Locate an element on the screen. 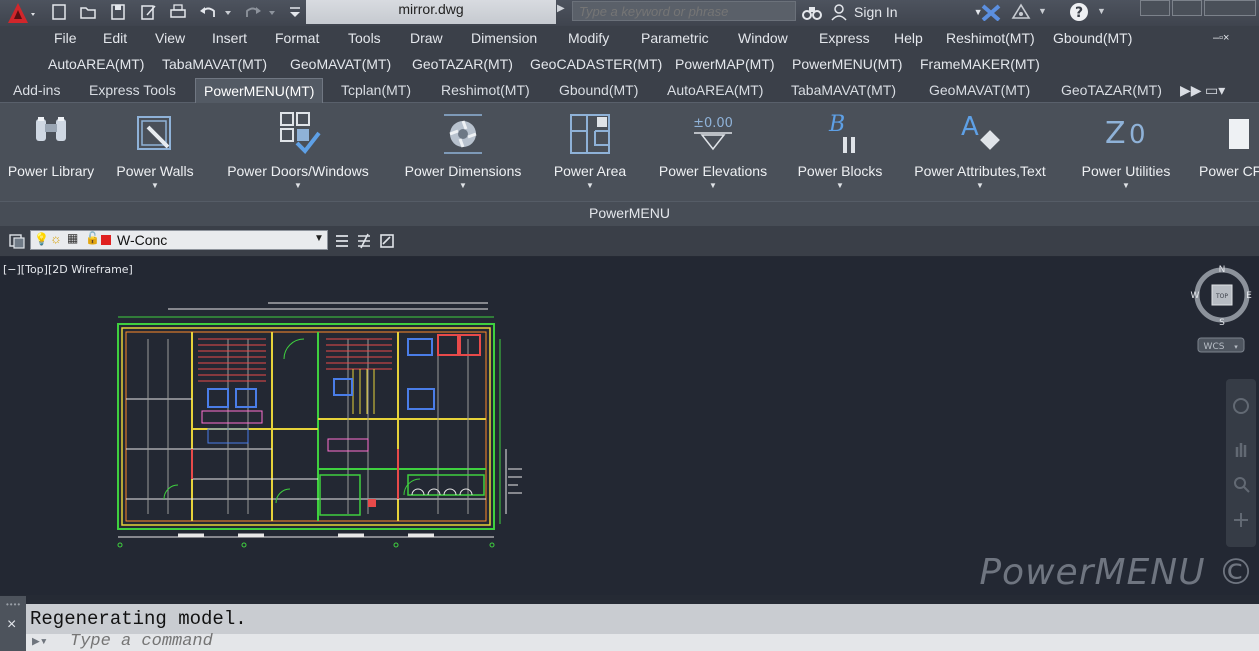  layer-dropdown-arrow-icon: ▼ is located at coordinates (319, 238).